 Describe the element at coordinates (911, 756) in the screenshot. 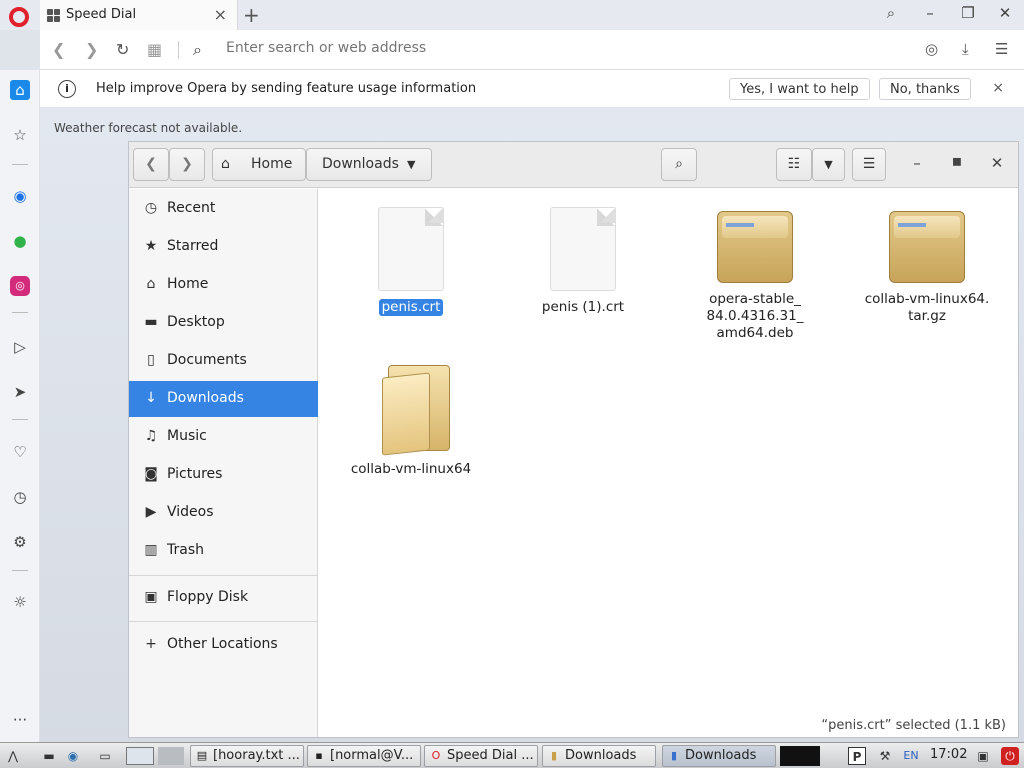

I see `keyboard-layout-indicator: EN` at that location.